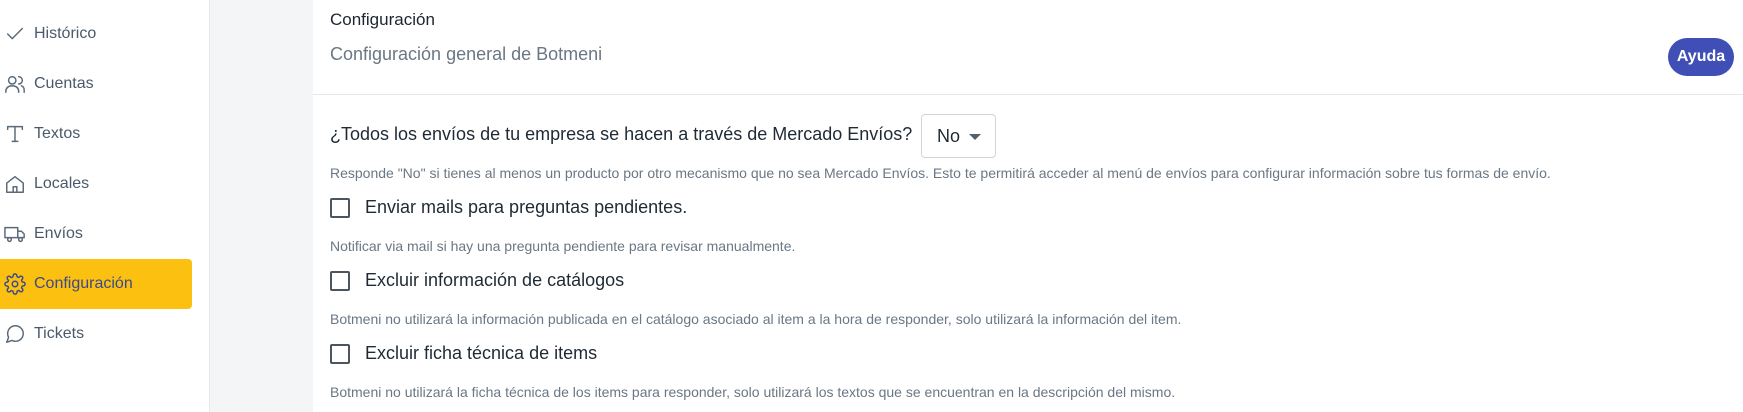  I want to click on sidebar-item-label: Cuentas, so click(64, 83).